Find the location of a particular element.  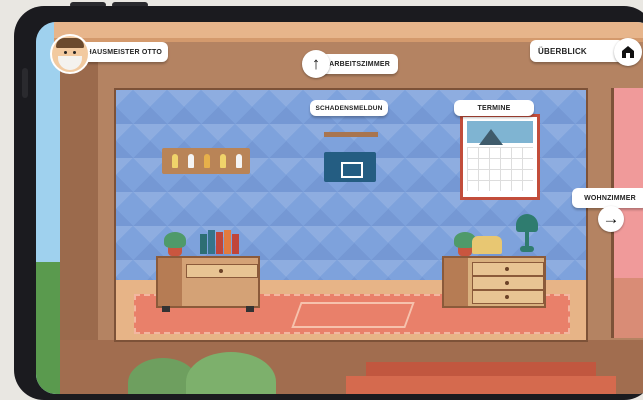

appointment-calendar is located at coordinates (500, 157).